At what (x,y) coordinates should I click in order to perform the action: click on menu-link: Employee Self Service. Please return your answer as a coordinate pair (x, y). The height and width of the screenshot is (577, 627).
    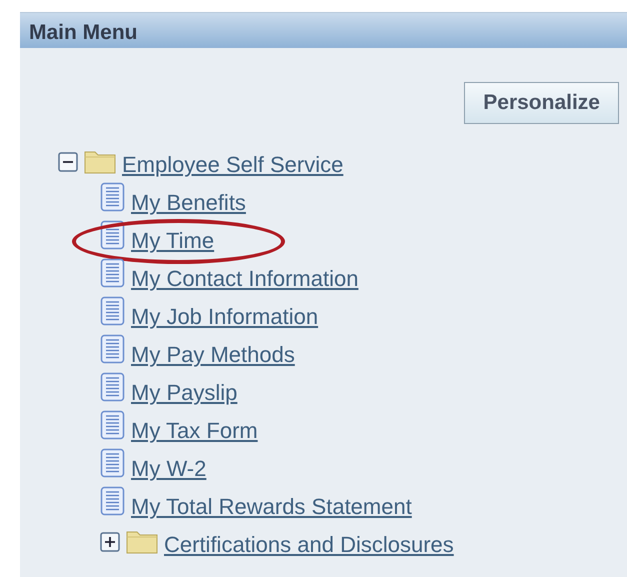
    Looking at the image, I should click on (233, 165).